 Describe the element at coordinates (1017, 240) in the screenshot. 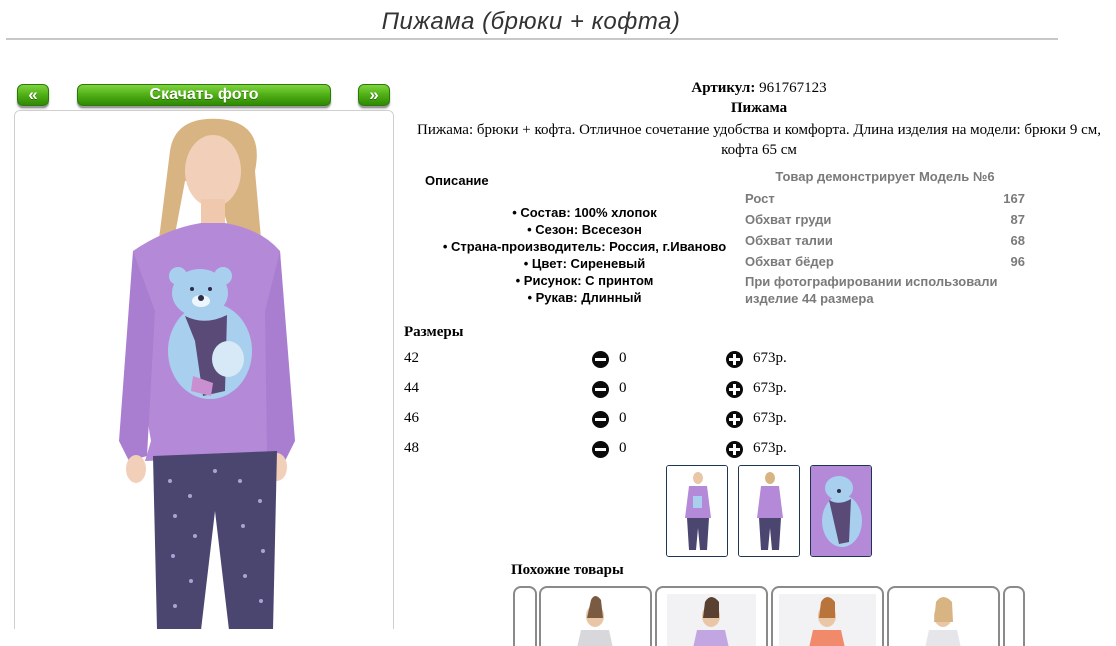

I see `model-row-value: 68` at that location.